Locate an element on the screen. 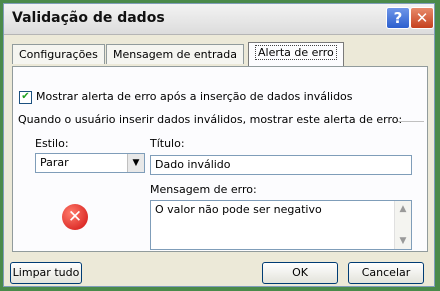  tab-label: Mensagem de entrada is located at coordinates (175, 54).